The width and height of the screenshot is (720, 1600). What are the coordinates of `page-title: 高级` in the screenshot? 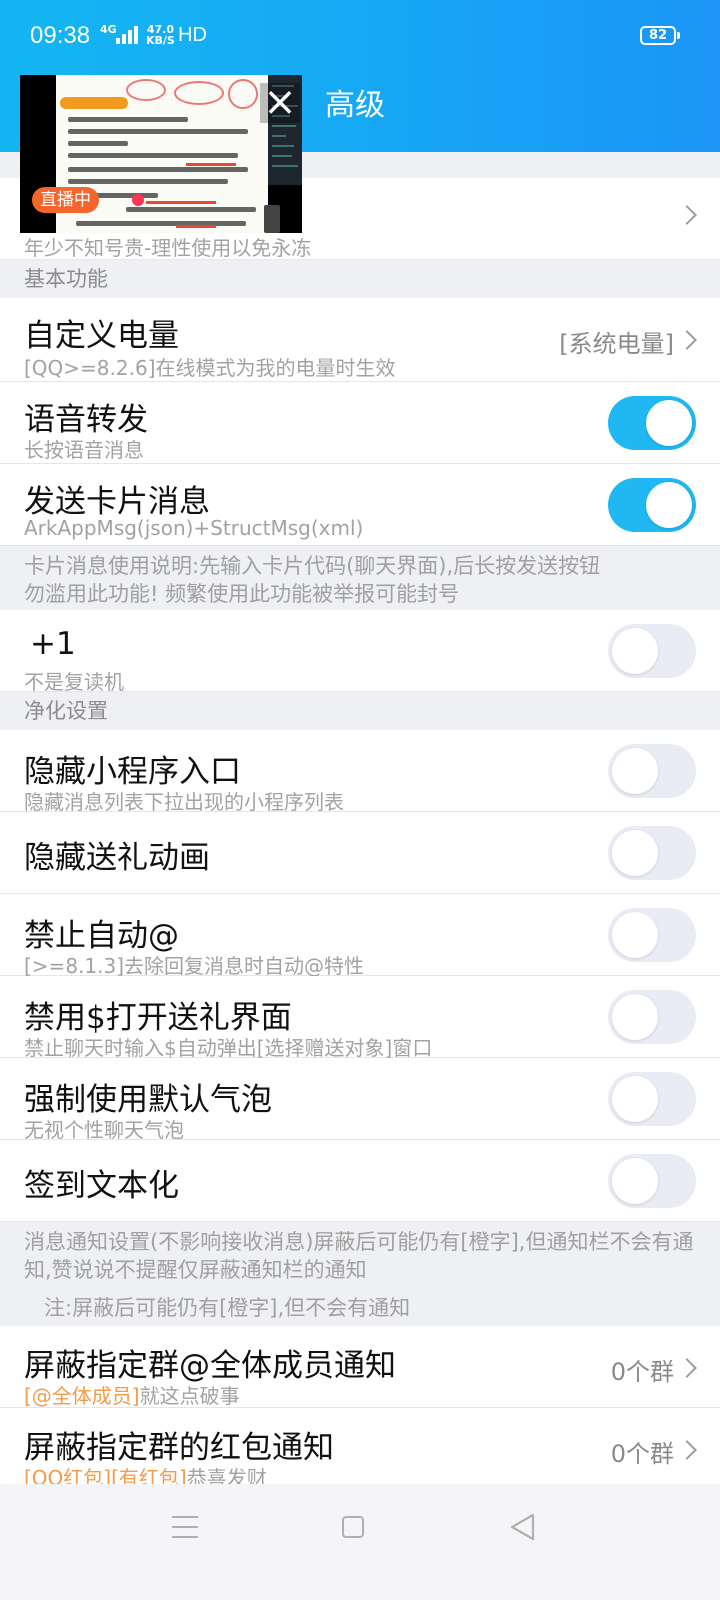 It's located at (355, 105).